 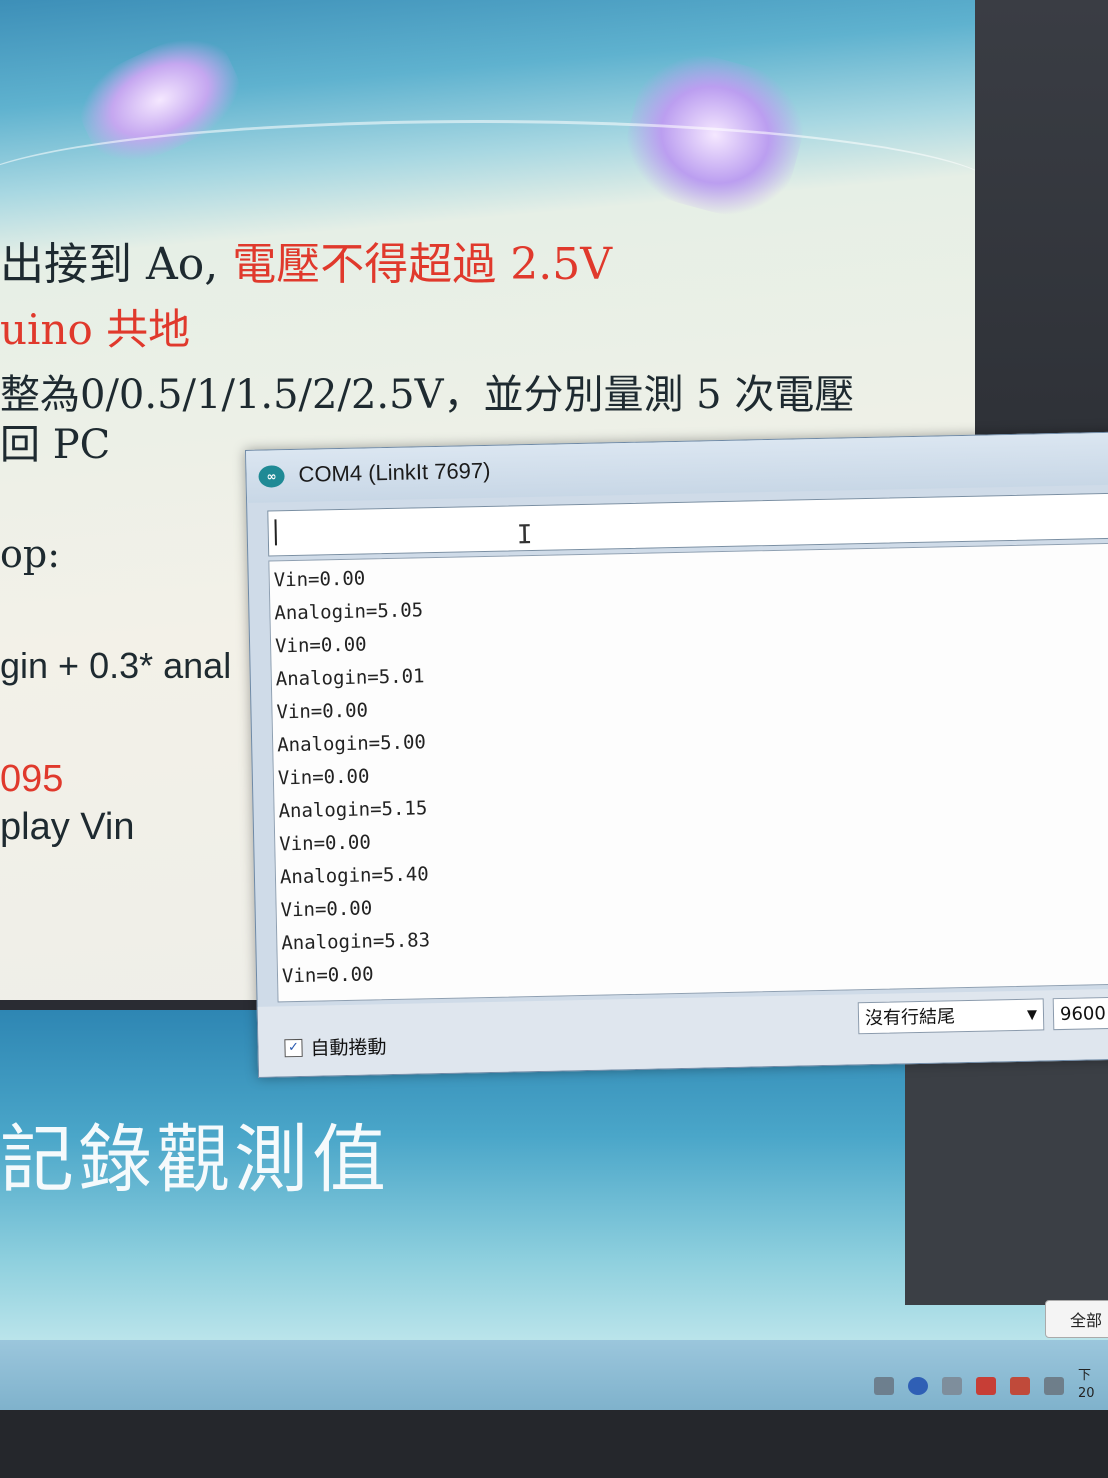 What do you see at coordinates (524, 535) in the screenshot?
I see `ibeam-cursor-icon: I` at bounding box center [524, 535].